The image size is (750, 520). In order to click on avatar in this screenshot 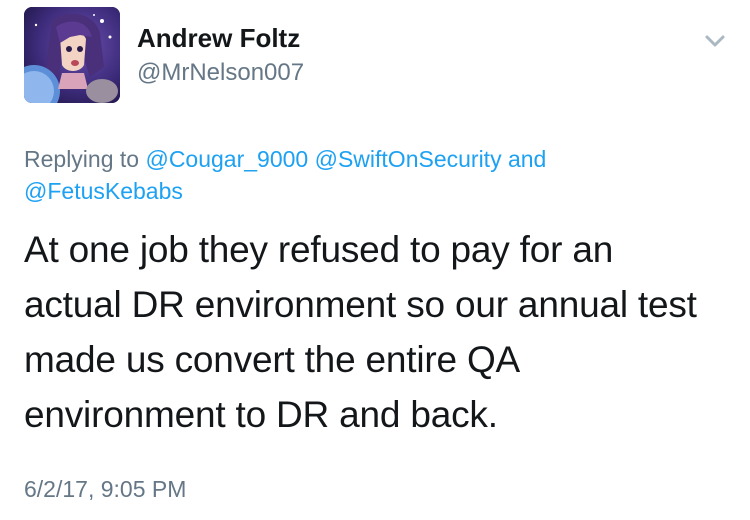, I will do `click(72, 55)`.